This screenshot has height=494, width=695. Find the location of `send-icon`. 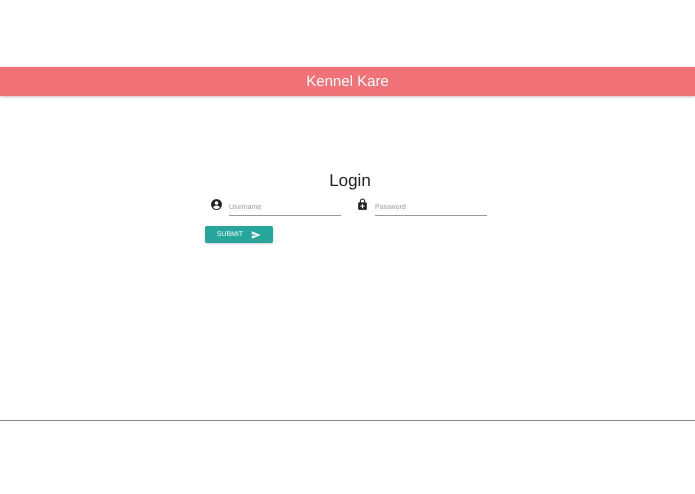

send-icon is located at coordinates (256, 235).